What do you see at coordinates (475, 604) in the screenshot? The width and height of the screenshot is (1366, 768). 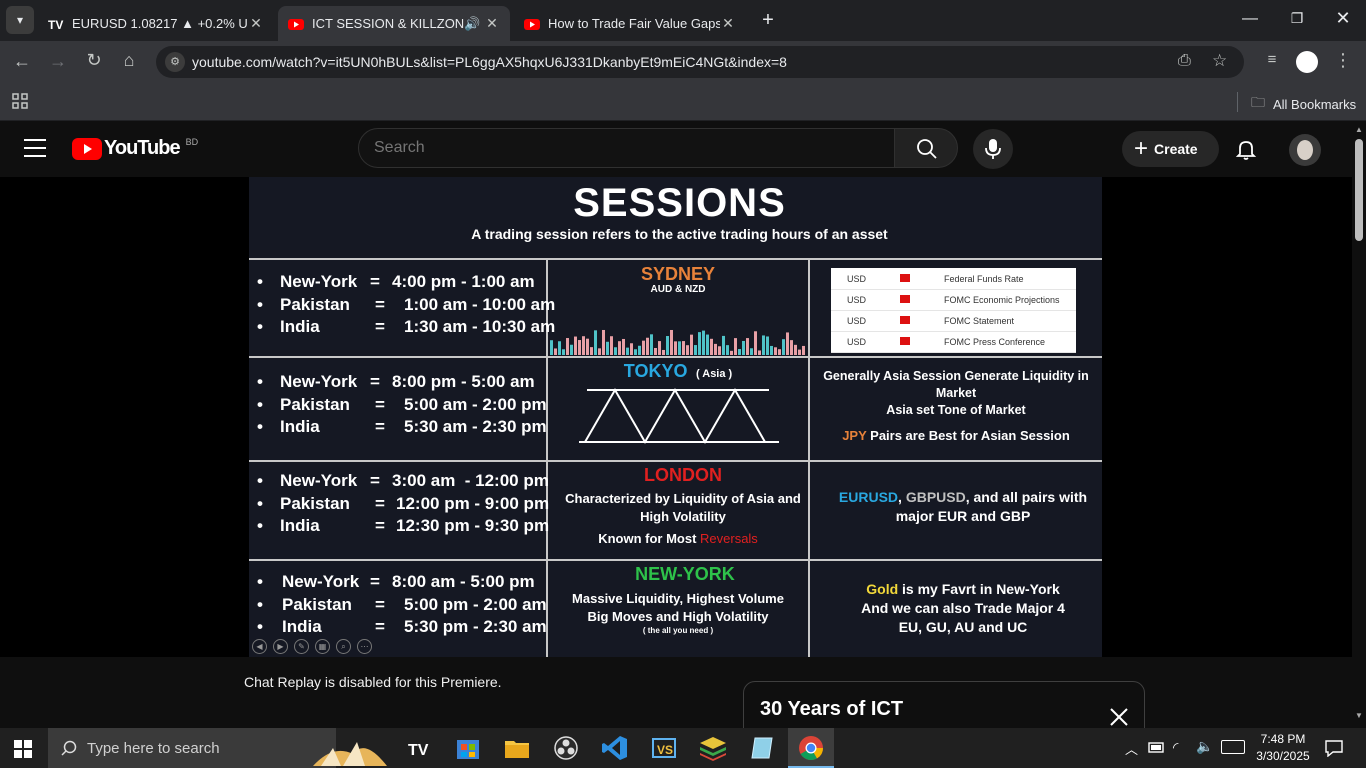 I see `time-range: 5:00 pm - 2:00 am` at bounding box center [475, 604].